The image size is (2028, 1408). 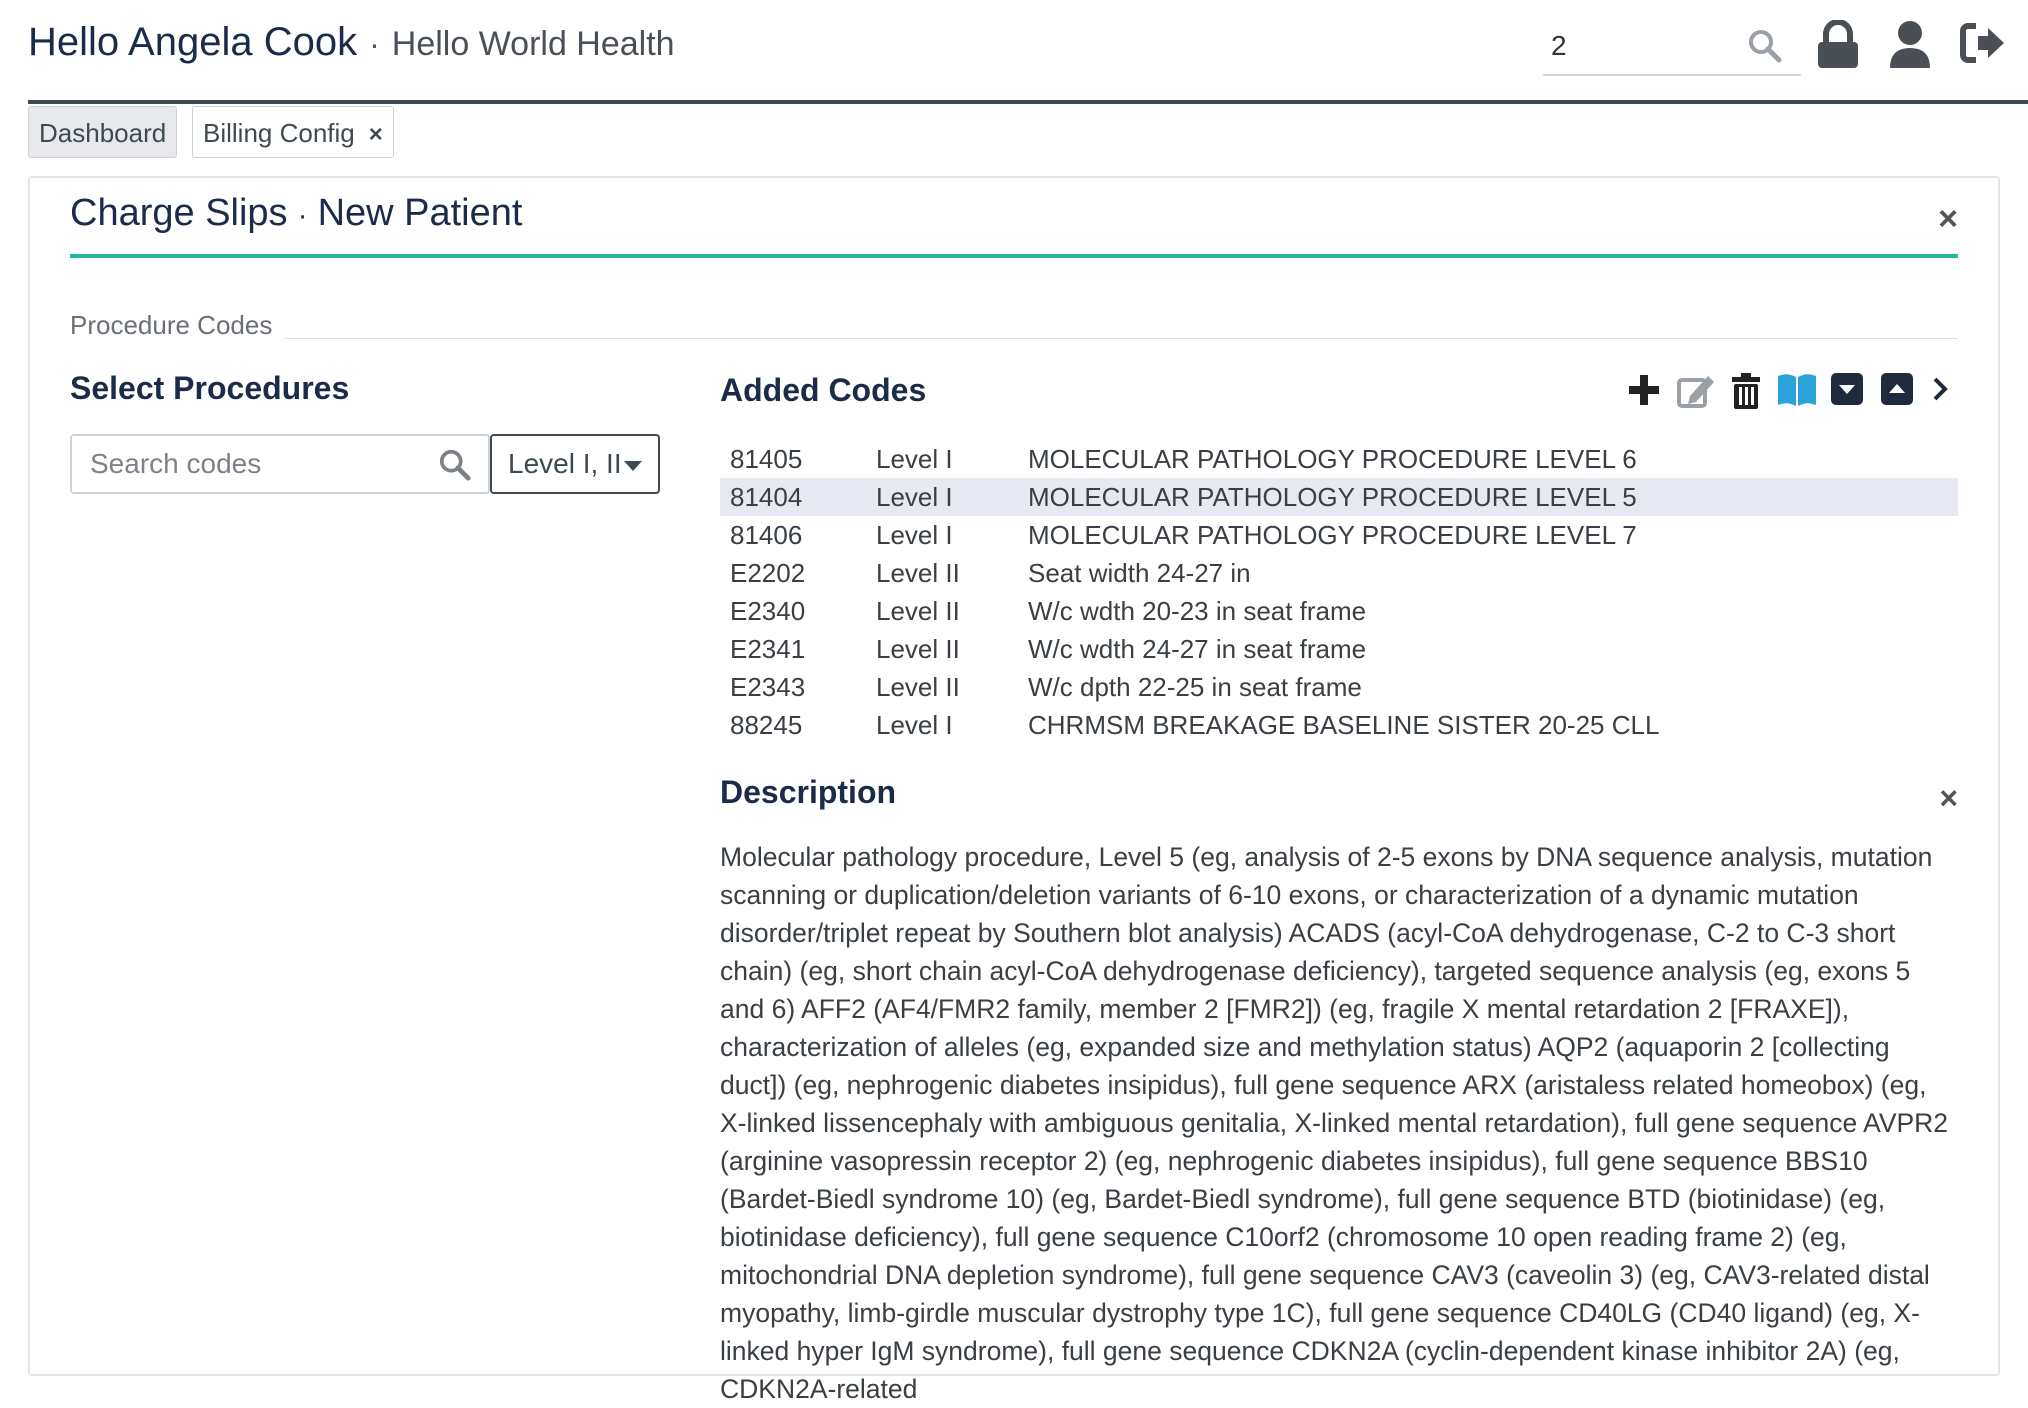 I want to click on tab-billing-config: Billing Config ×, so click(x=293, y=132).